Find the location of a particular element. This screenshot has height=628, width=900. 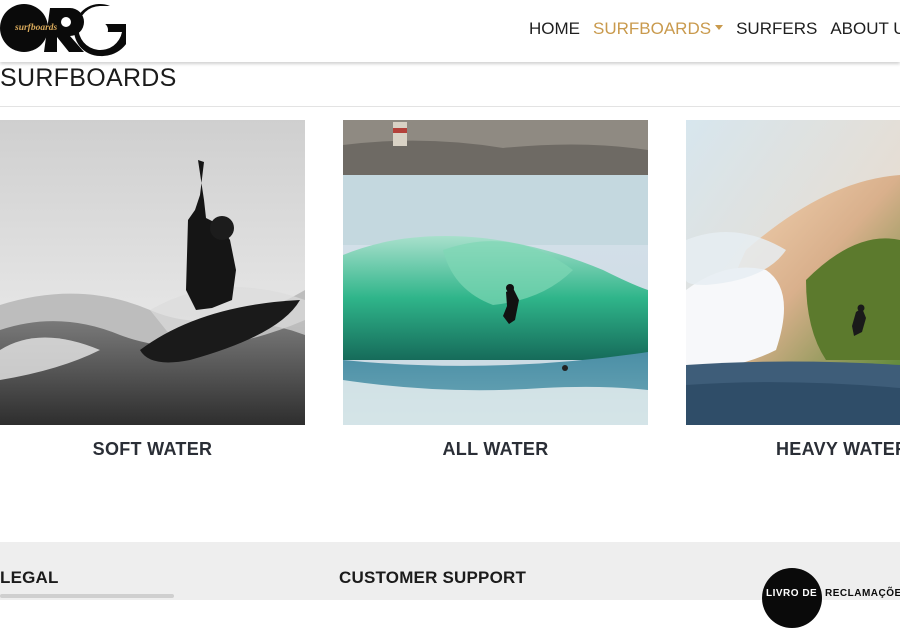

nav-surfboards-label: SURFBOARDS is located at coordinates (652, 28).